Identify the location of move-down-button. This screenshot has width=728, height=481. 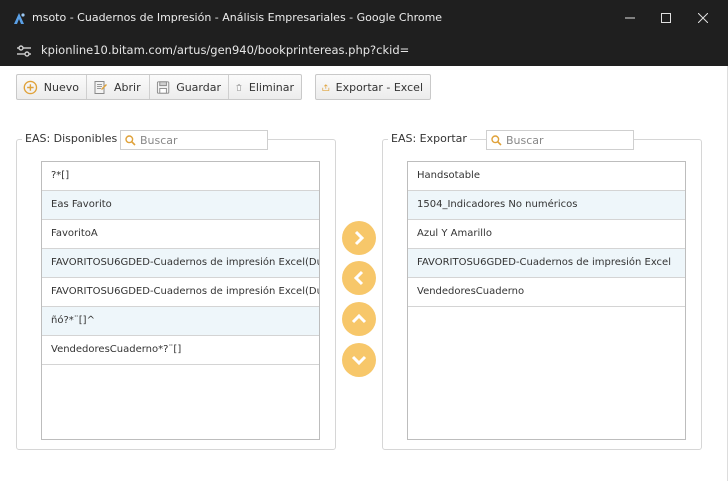
(359, 360).